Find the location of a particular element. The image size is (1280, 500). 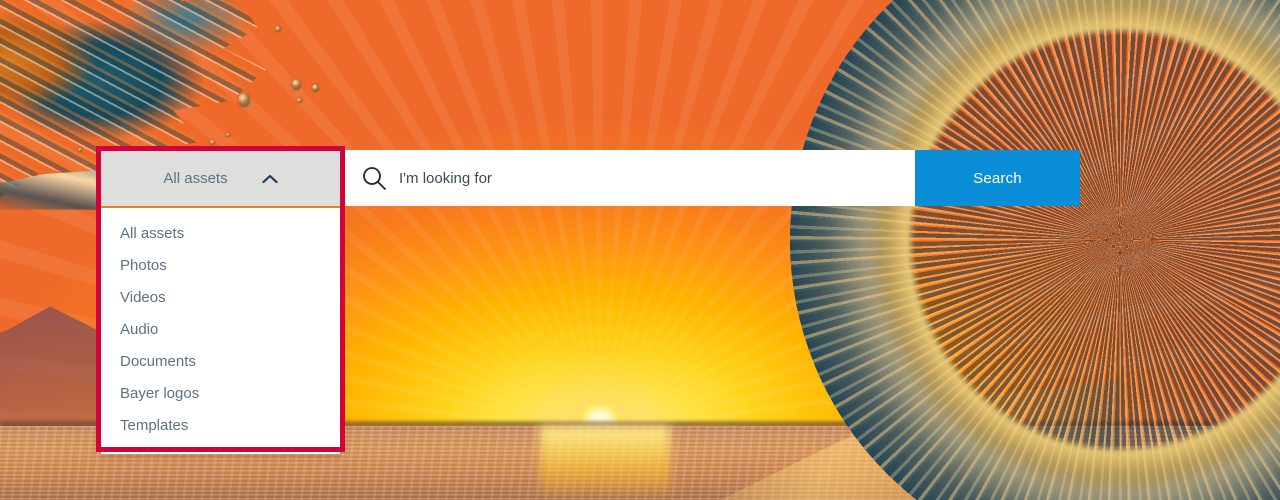

dropdown-highlight-box is located at coordinates (220, 299).